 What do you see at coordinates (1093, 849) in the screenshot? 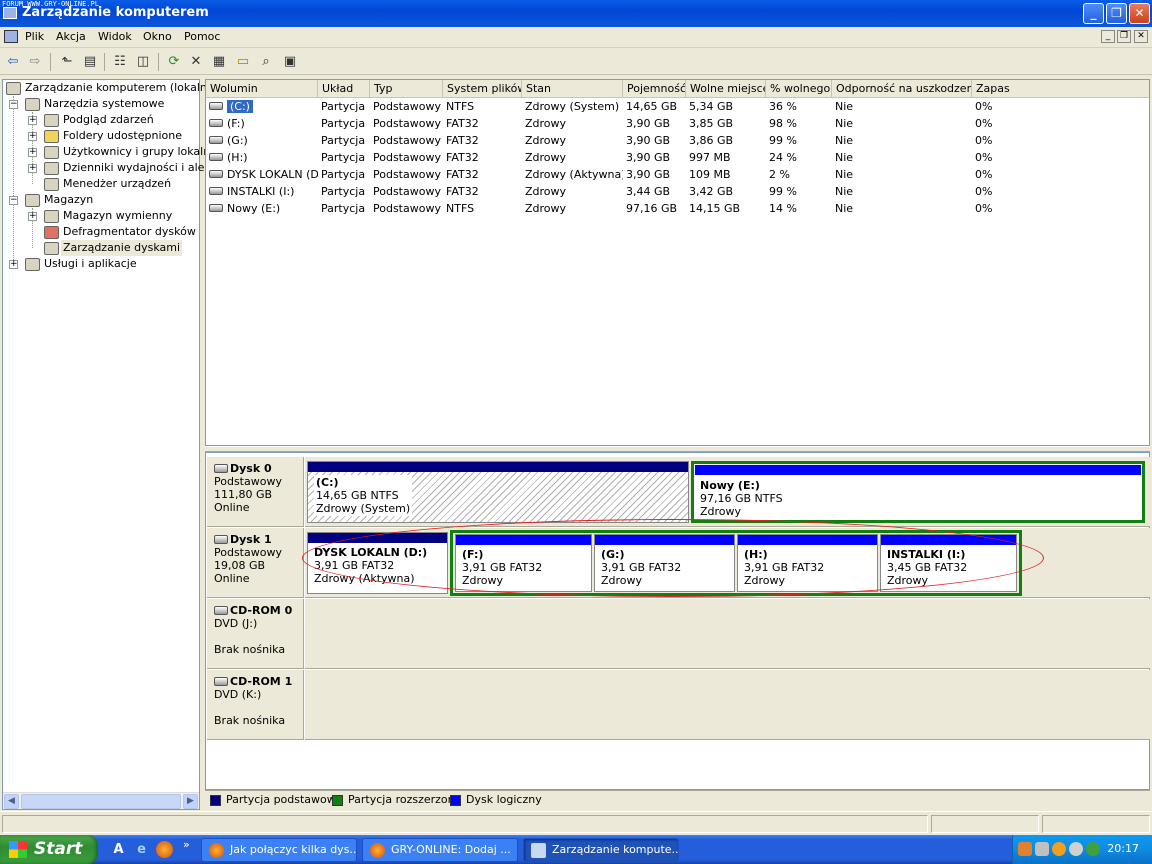
I see `tray-update-icon` at bounding box center [1093, 849].